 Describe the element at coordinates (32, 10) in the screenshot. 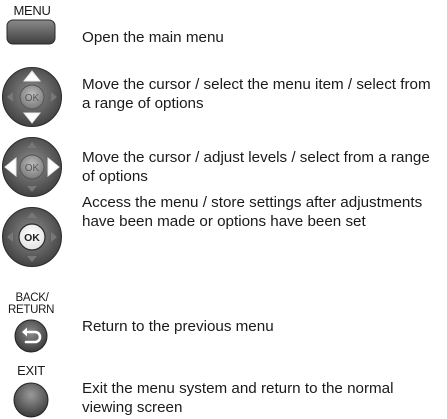

I see `menu-key-caption: MENU` at that location.